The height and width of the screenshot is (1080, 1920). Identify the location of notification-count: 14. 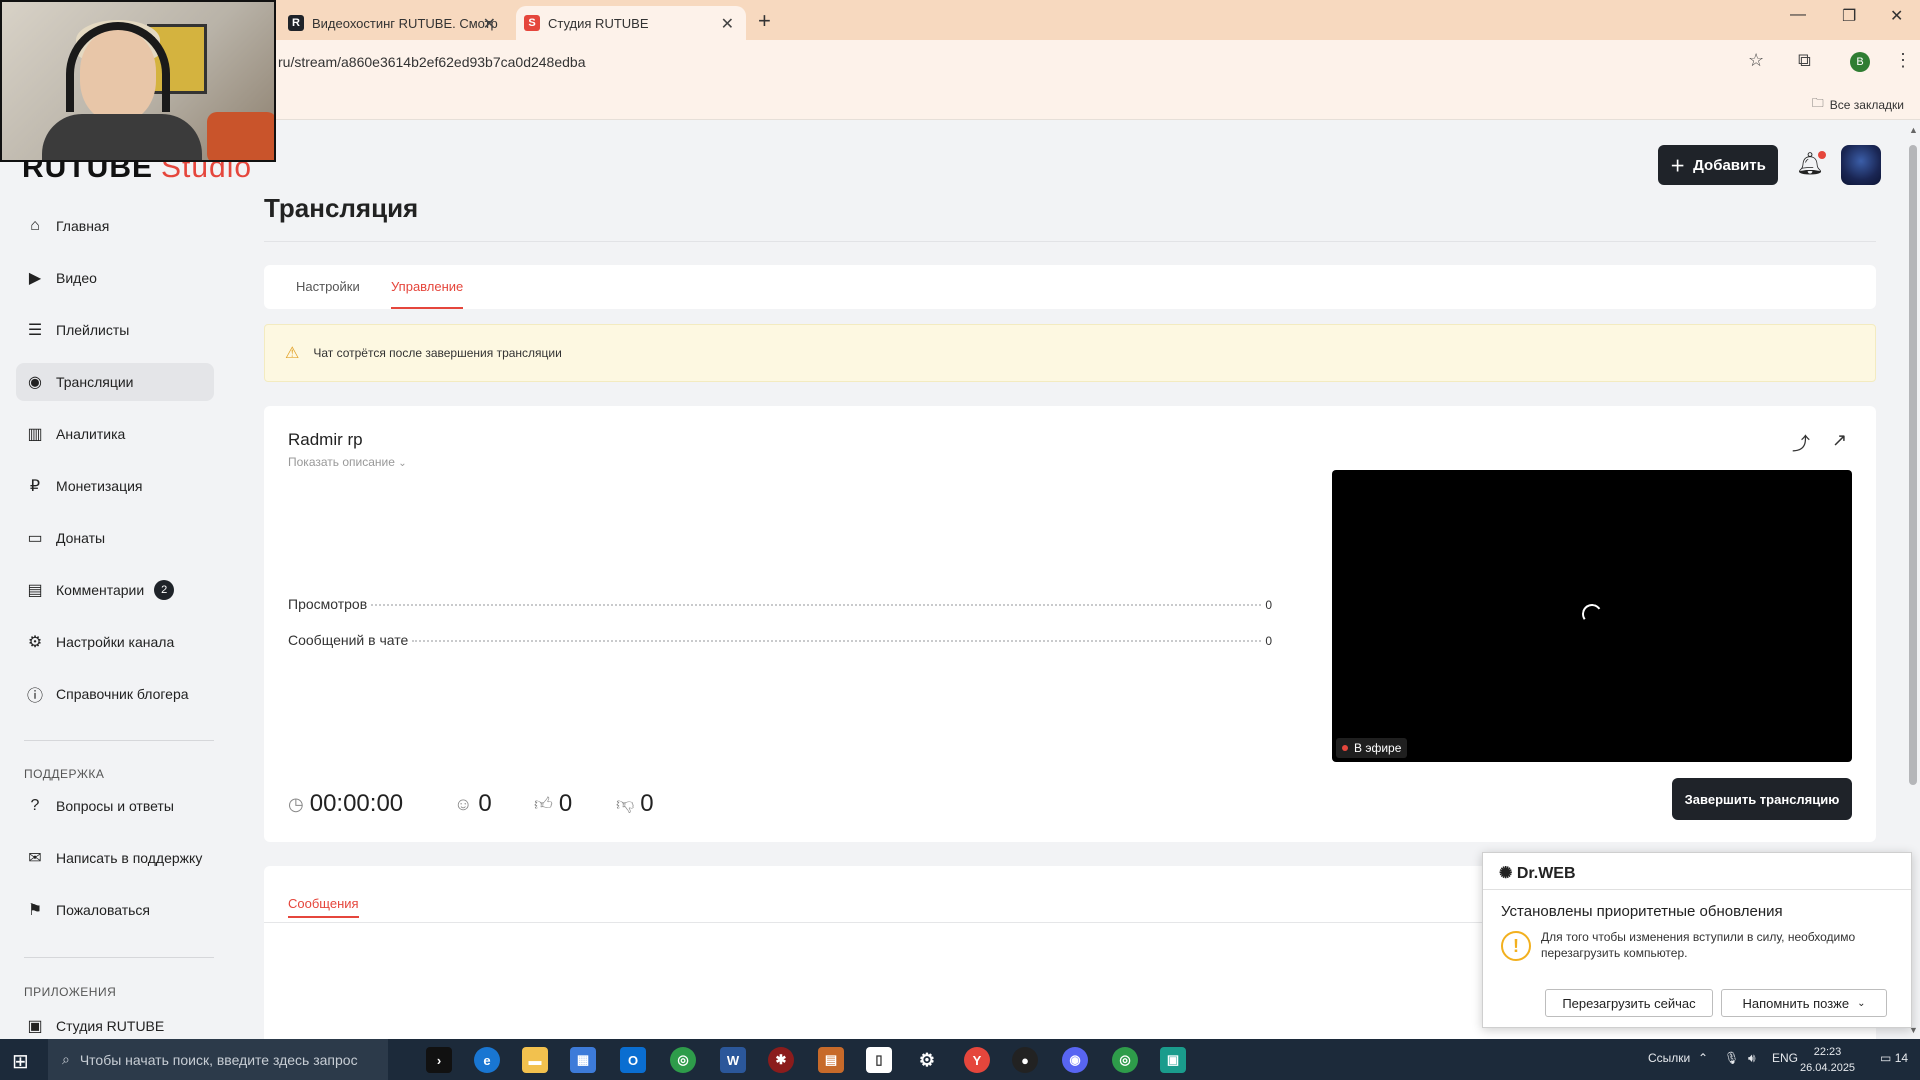
(1901, 1058).